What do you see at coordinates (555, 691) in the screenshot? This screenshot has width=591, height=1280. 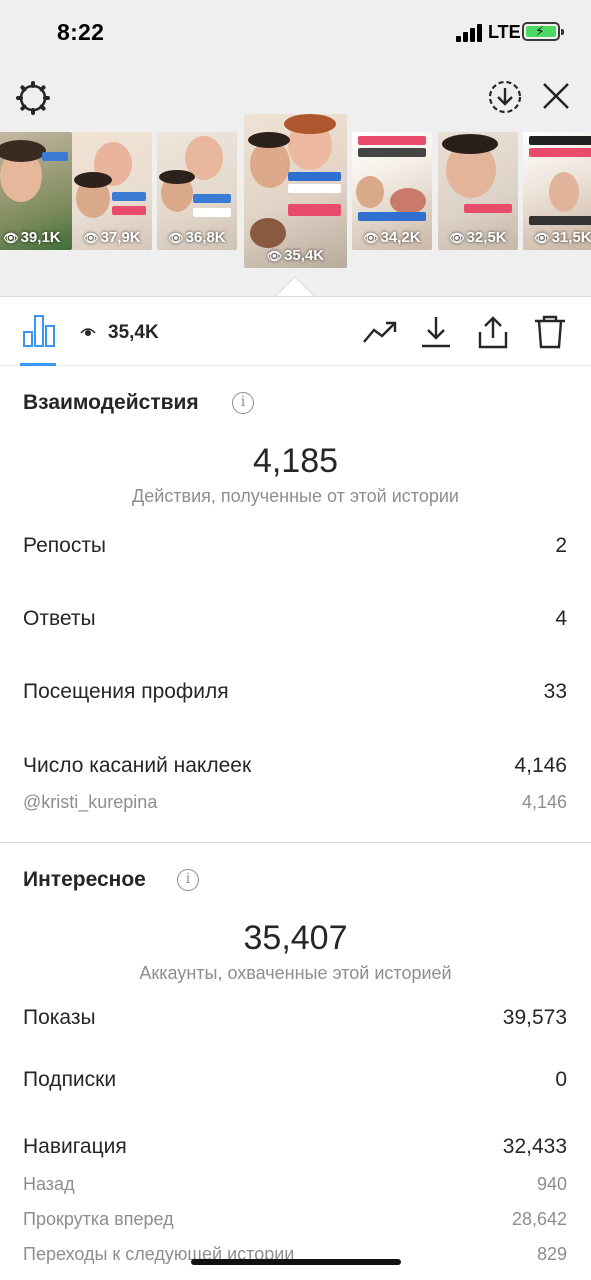 I see `row-value: 33` at bounding box center [555, 691].